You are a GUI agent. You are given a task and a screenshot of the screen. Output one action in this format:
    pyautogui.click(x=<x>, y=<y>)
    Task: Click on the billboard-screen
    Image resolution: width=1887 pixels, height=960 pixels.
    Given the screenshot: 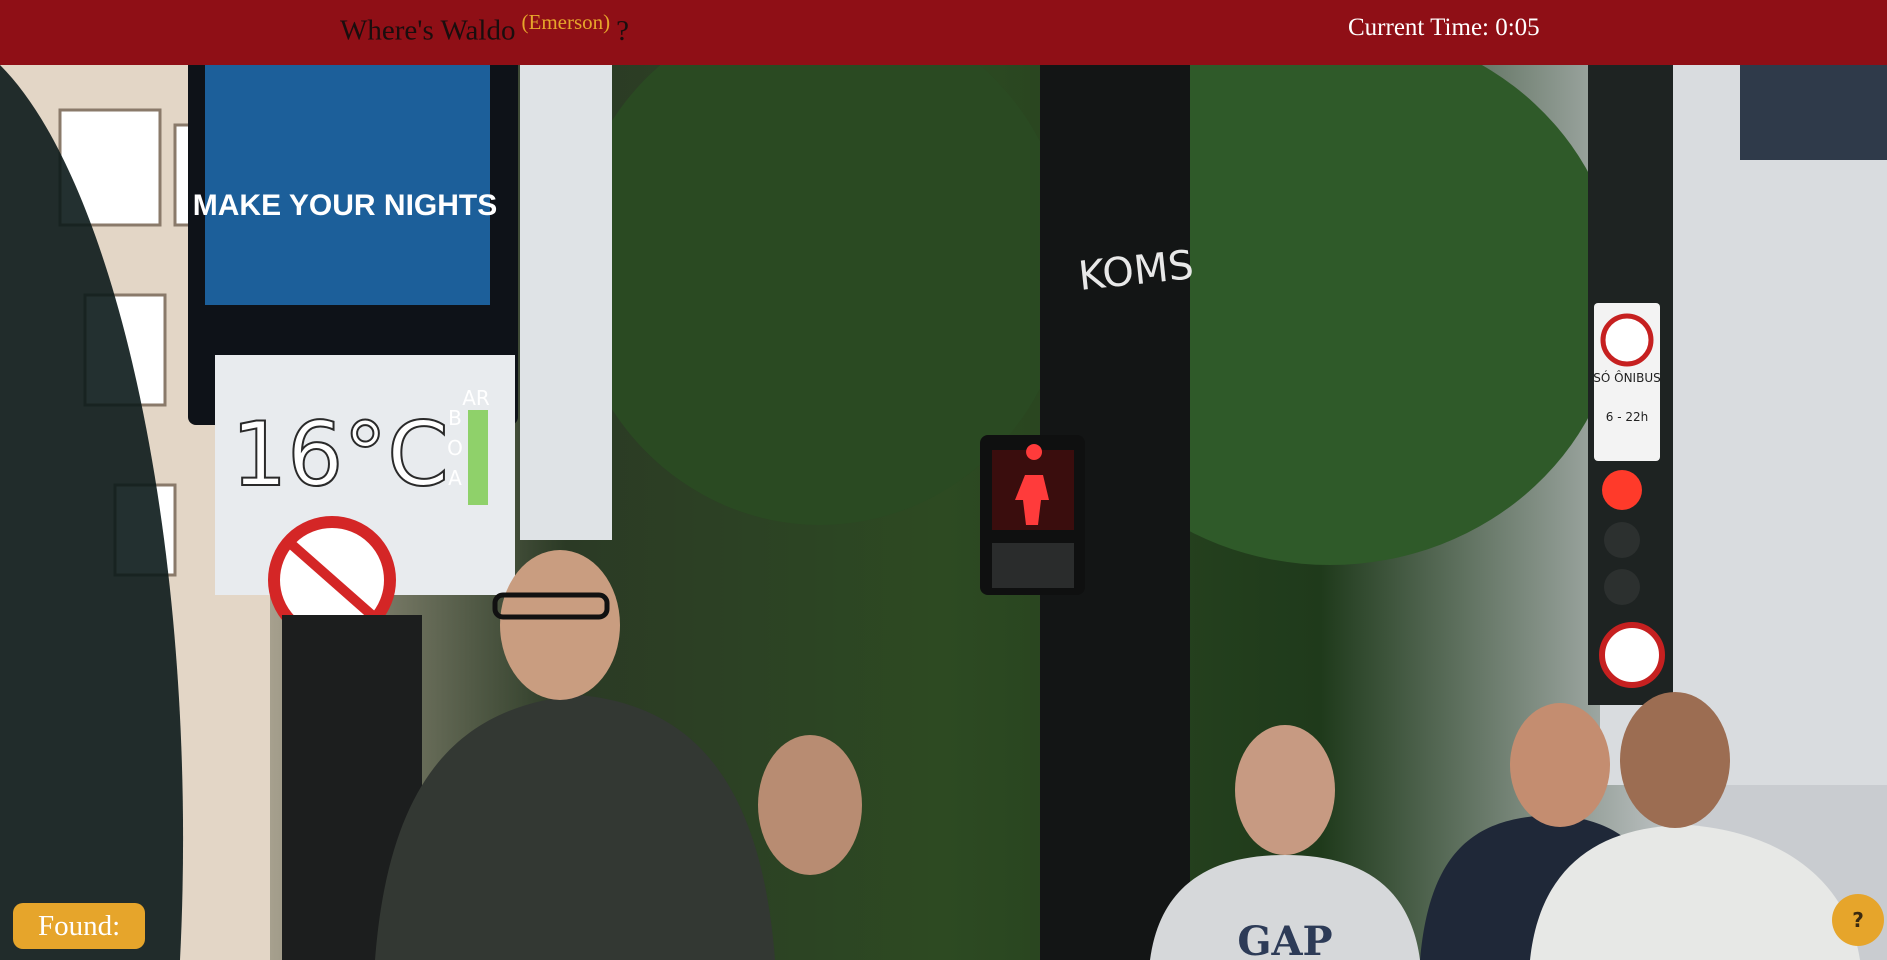 What is the action you would take?
    pyautogui.click(x=347, y=185)
    